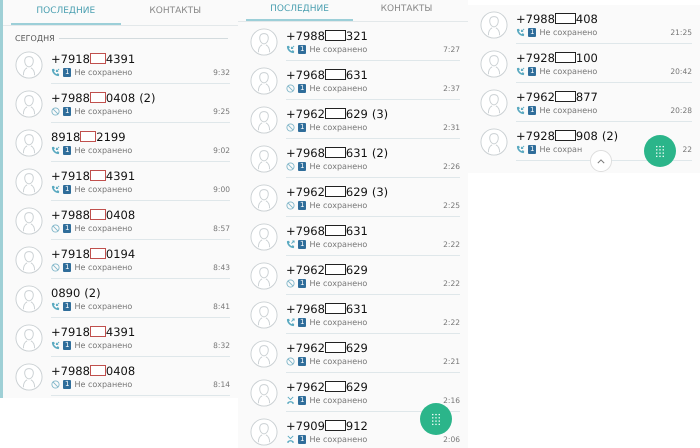 This screenshot has height=448, width=700. I want to click on phone-number: 908, so click(587, 135).